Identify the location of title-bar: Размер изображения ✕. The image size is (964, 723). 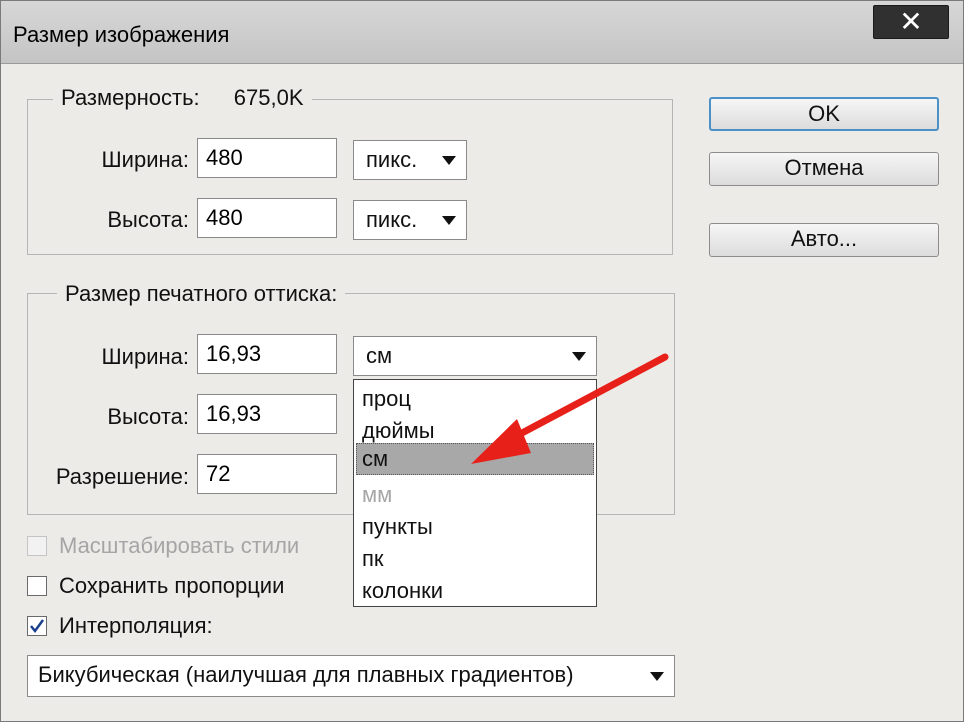
(482, 32).